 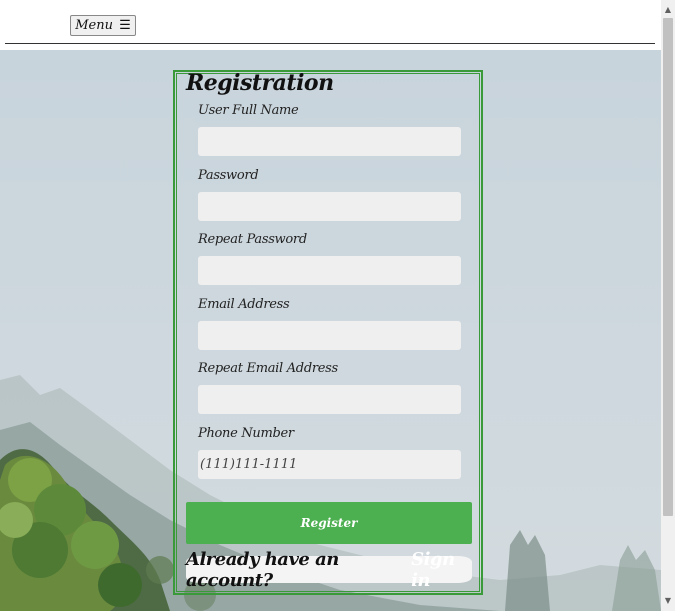 What do you see at coordinates (260, 83) in the screenshot?
I see `form-title: Registration` at bounding box center [260, 83].